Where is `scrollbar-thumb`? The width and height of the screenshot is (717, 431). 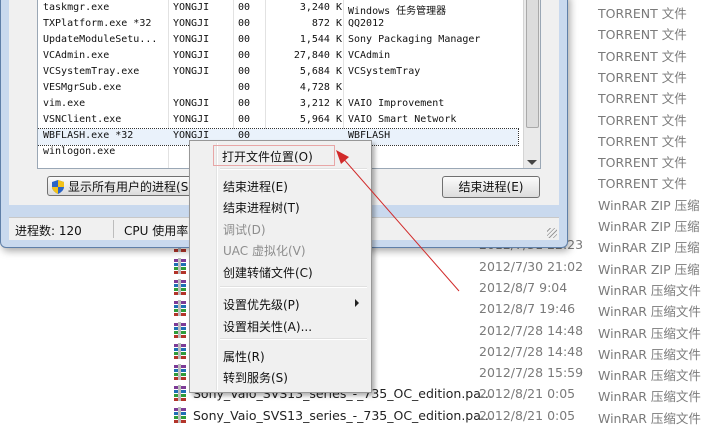
scrollbar-thumb is located at coordinates (532, 64).